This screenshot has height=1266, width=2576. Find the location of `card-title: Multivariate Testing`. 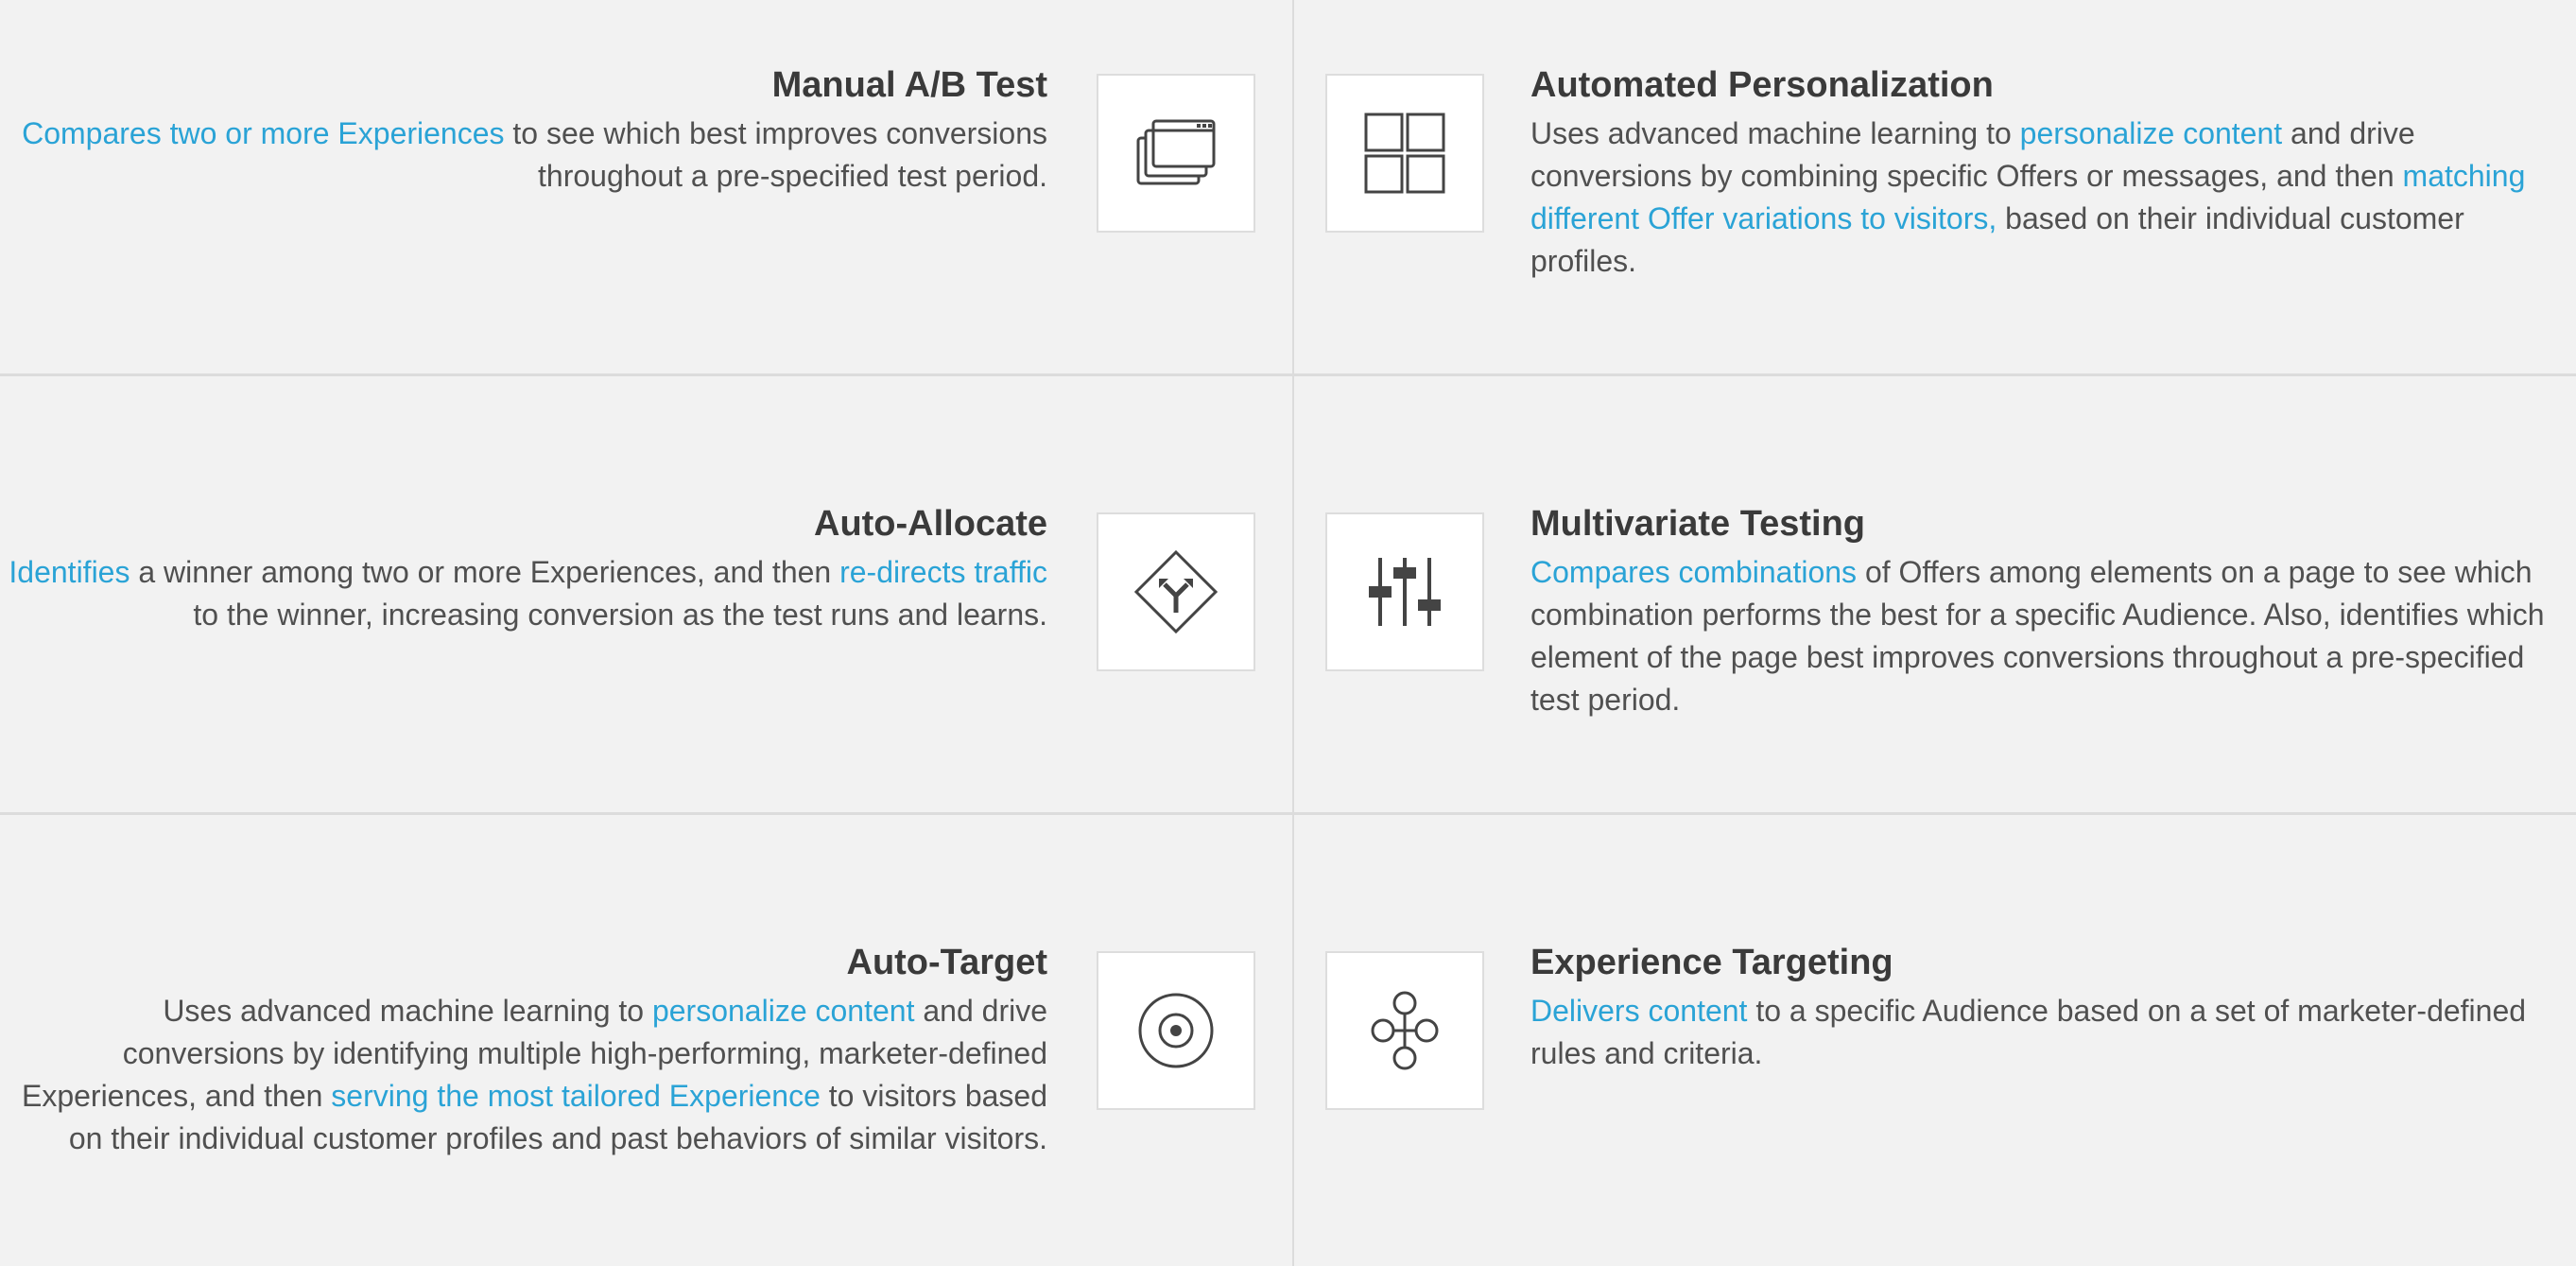

card-title: Multivariate Testing is located at coordinates (1698, 524).